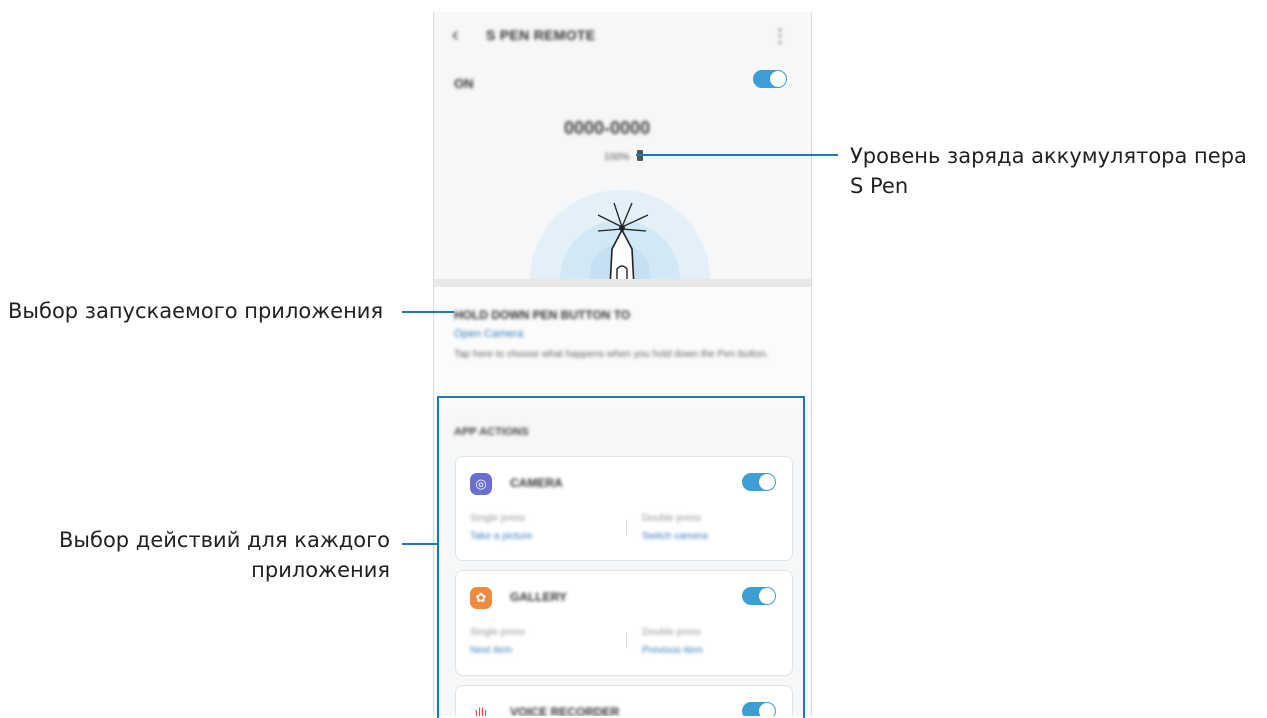 The image size is (1267, 718). Describe the element at coordinates (541, 35) in the screenshot. I see `screen-title: S PEN REMOTE` at that location.